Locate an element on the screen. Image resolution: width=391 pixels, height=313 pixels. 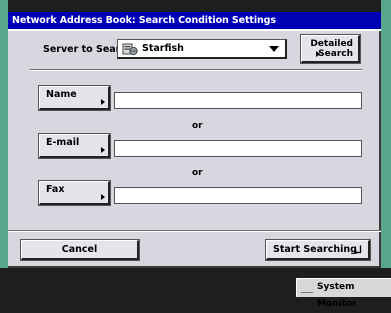
fax-button: Fax is located at coordinates (74, 193).